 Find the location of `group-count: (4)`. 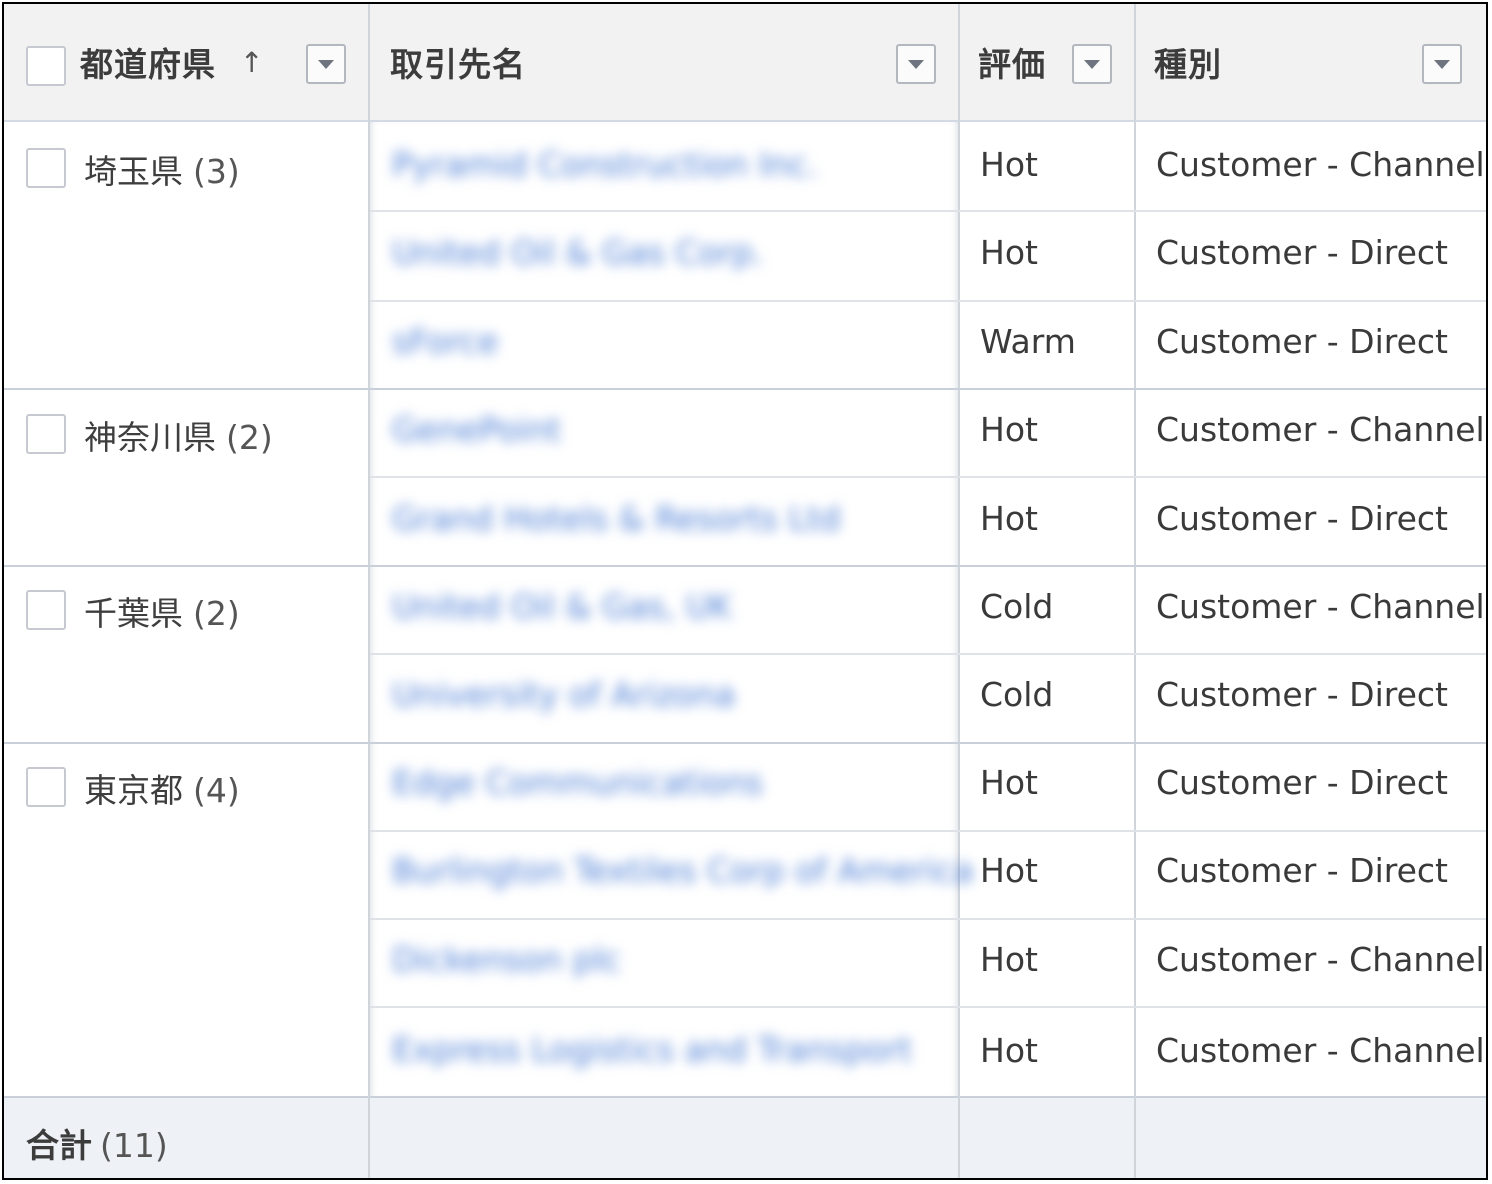

group-count: (4) is located at coordinates (216, 790).